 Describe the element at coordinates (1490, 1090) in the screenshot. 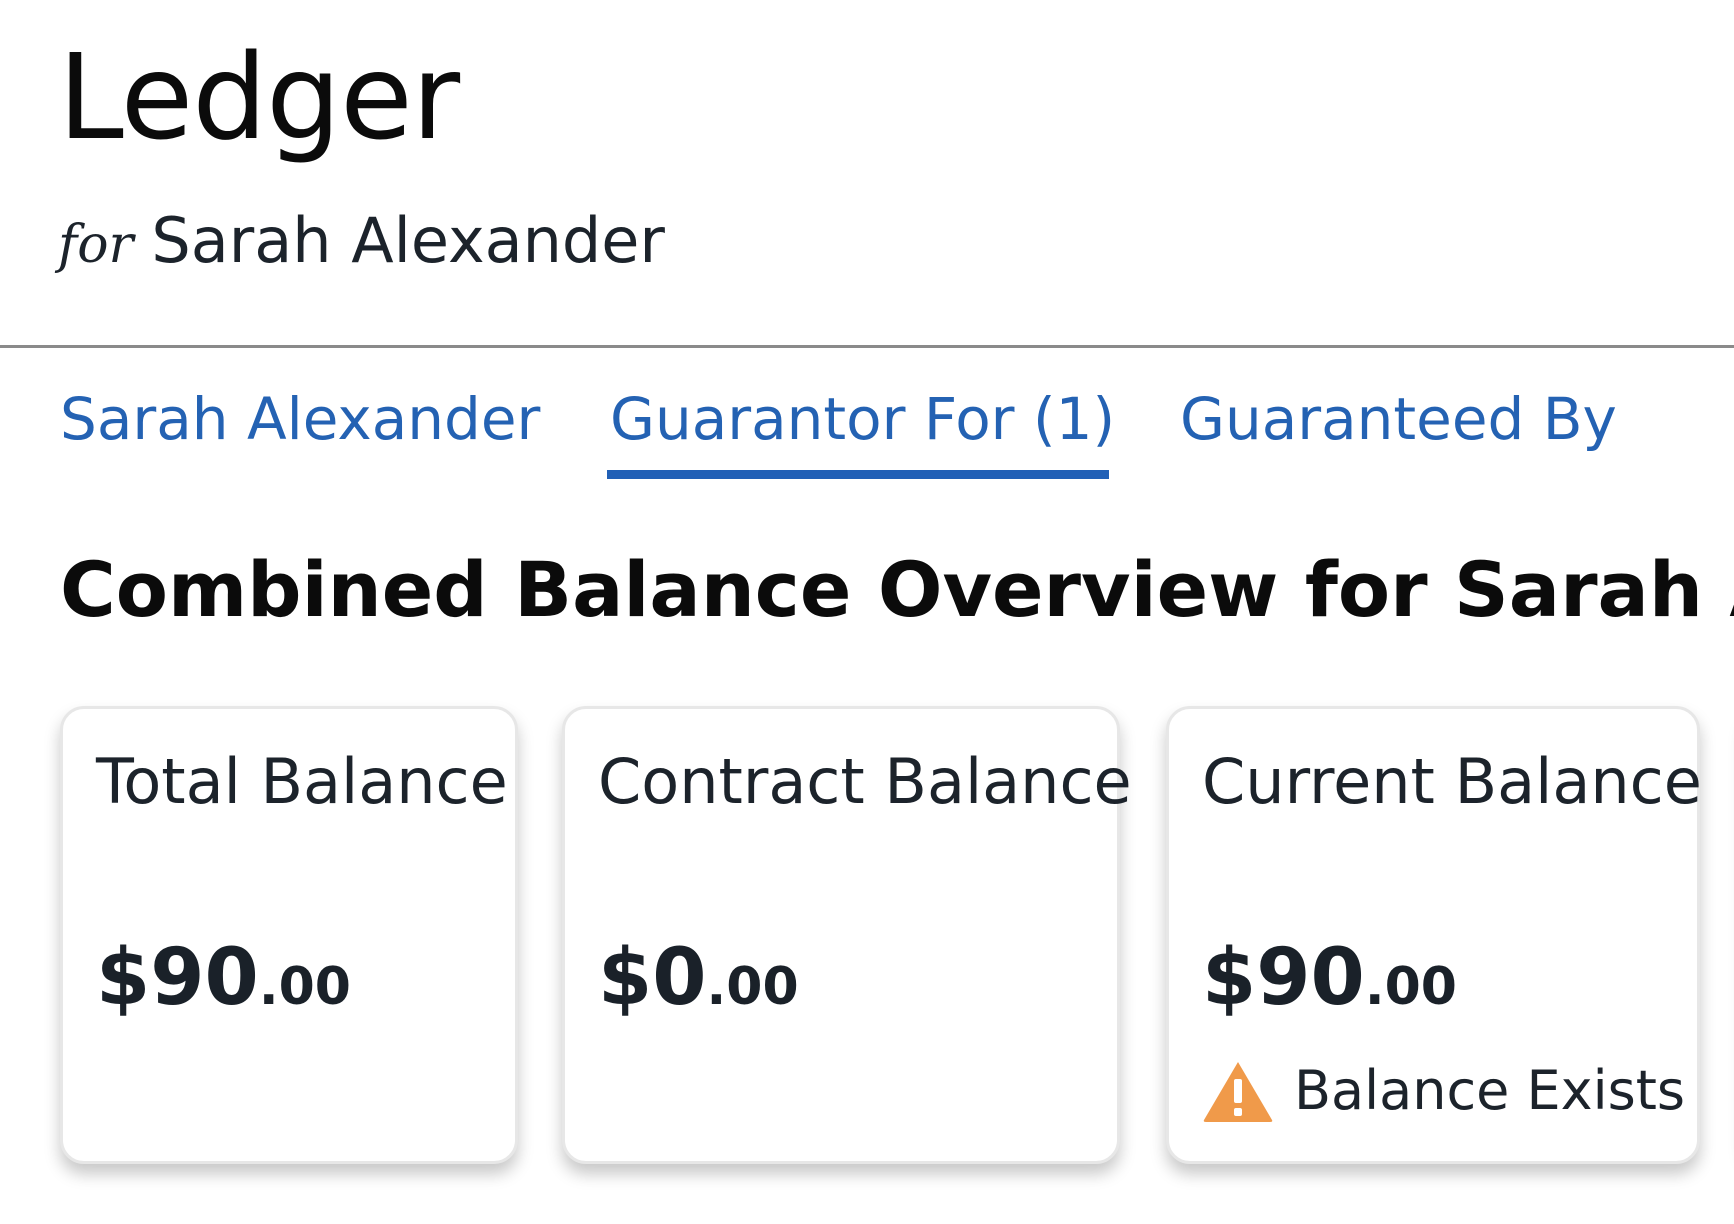

I see `status-text: Balance Exists` at that location.